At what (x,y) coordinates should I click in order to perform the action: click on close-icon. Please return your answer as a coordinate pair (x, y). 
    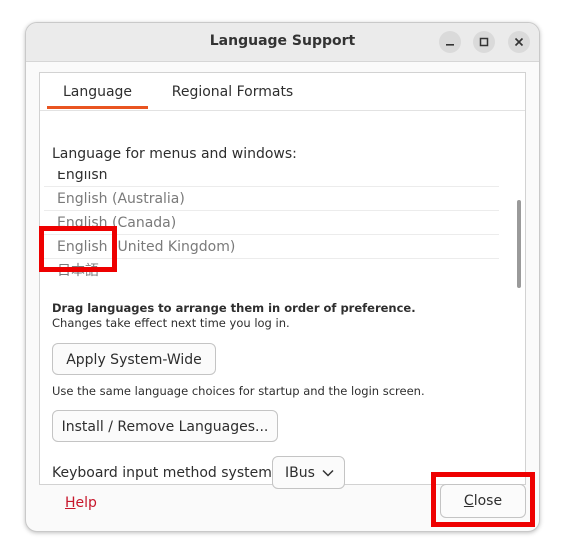
    Looking at the image, I should click on (519, 42).